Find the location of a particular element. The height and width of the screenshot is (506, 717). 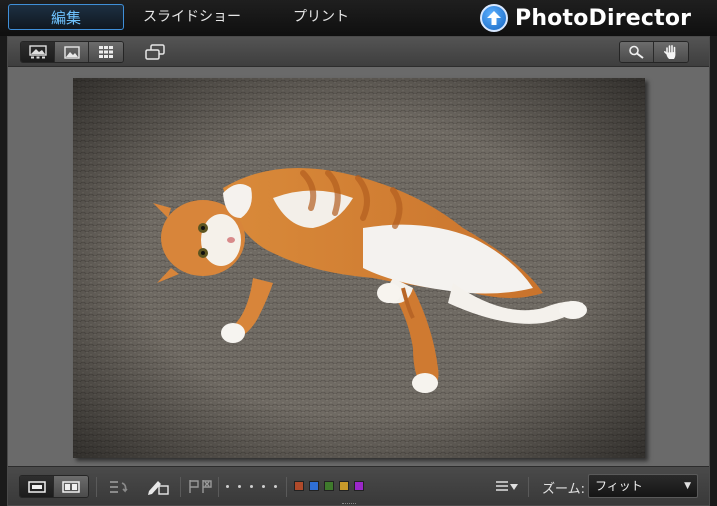

single-photo-view-button is located at coordinates (38, 52).